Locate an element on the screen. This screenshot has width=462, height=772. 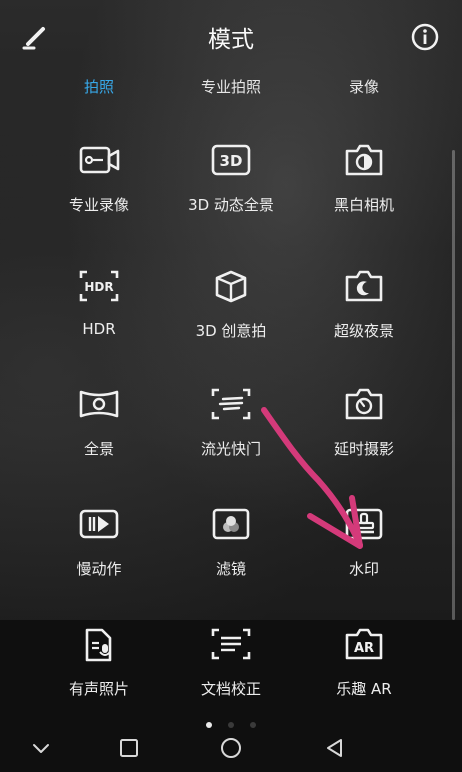
mode-3d-creative: 3D 创意拍 is located at coordinates (231, 313).